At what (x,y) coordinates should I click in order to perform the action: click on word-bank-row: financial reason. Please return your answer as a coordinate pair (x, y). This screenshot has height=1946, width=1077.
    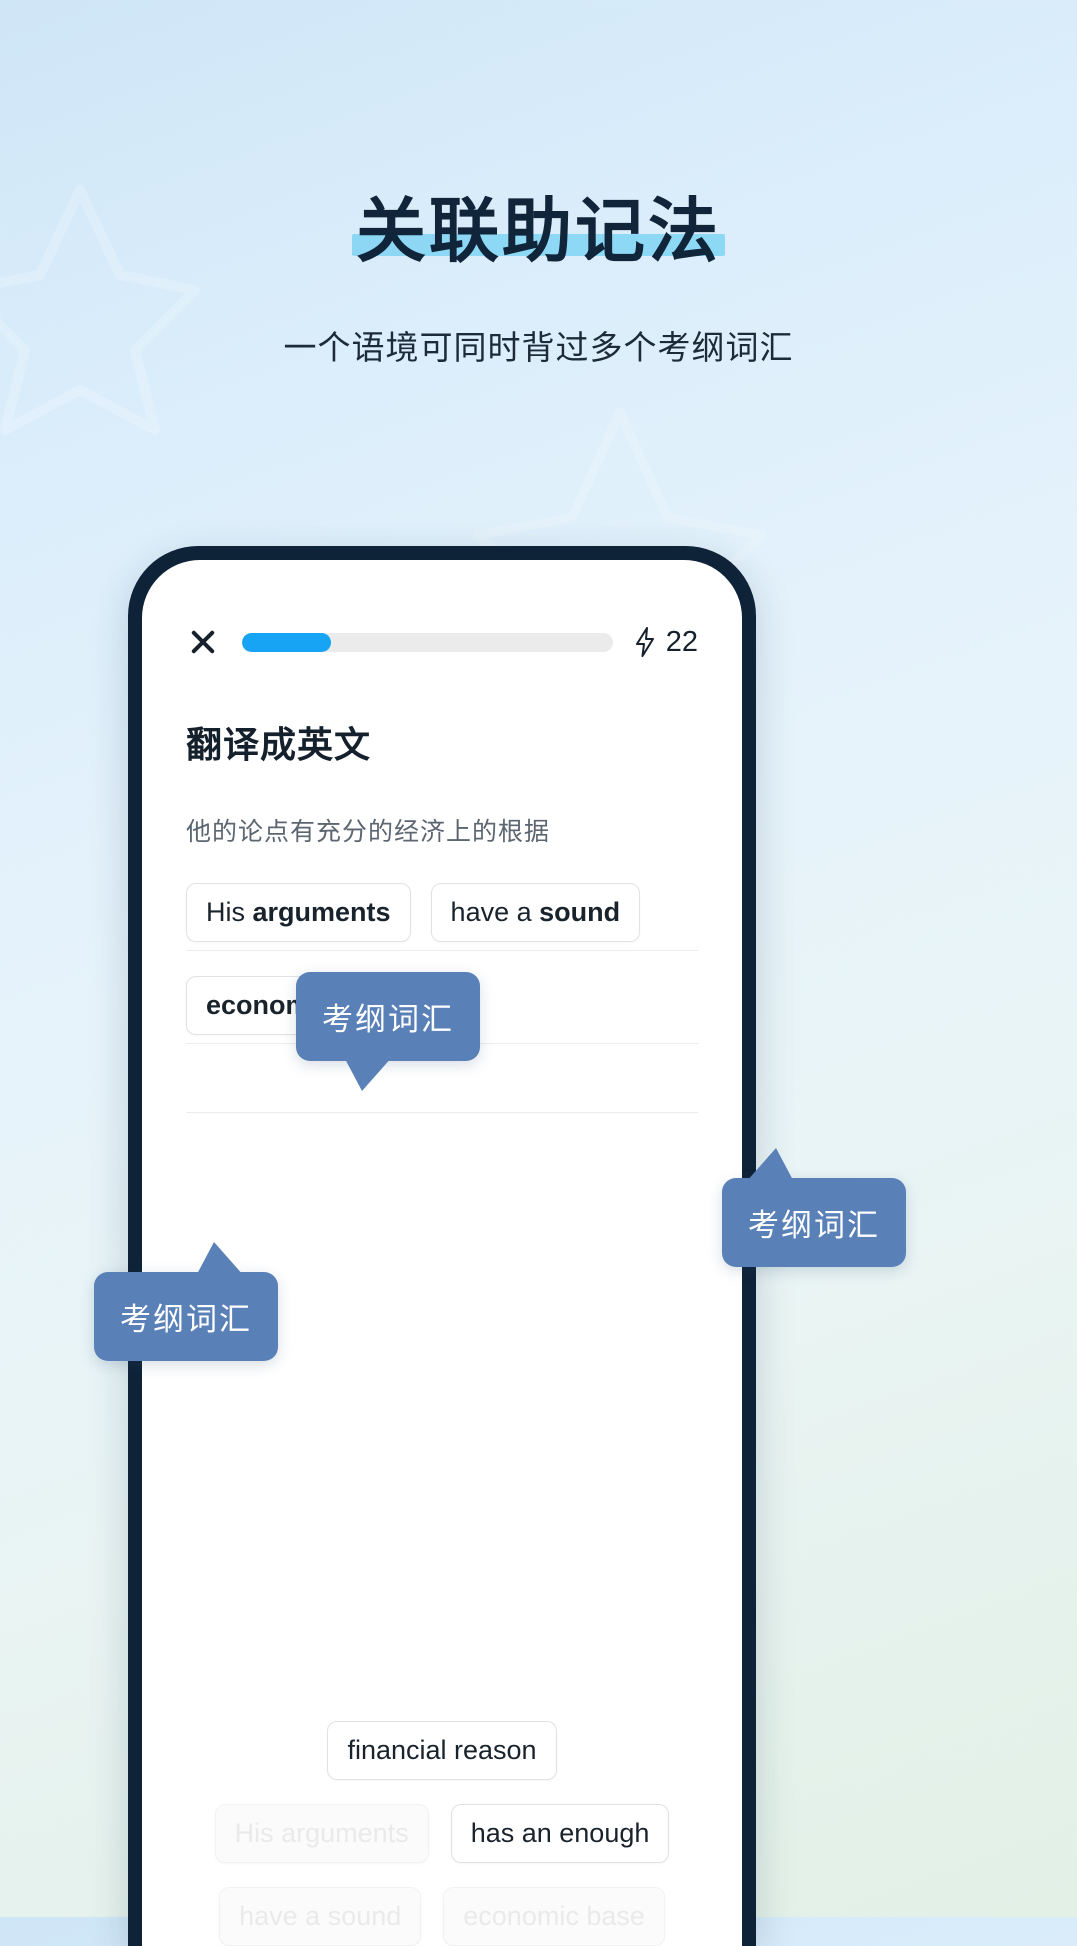
    Looking at the image, I should click on (442, 1750).